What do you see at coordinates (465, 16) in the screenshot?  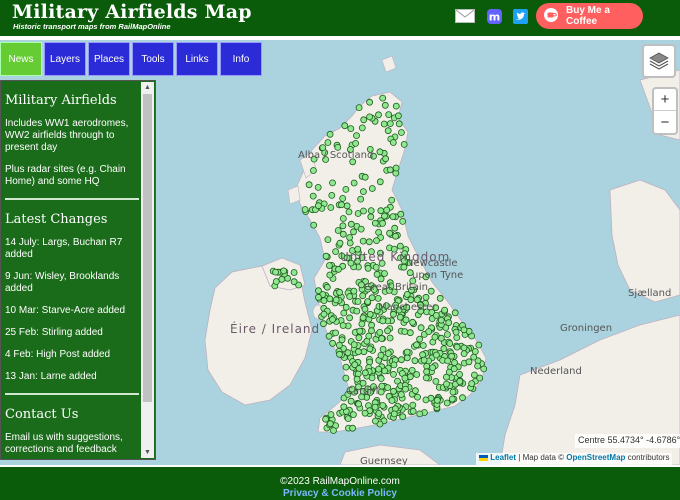 I see `mail-icon` at bounding box center [465, 16].